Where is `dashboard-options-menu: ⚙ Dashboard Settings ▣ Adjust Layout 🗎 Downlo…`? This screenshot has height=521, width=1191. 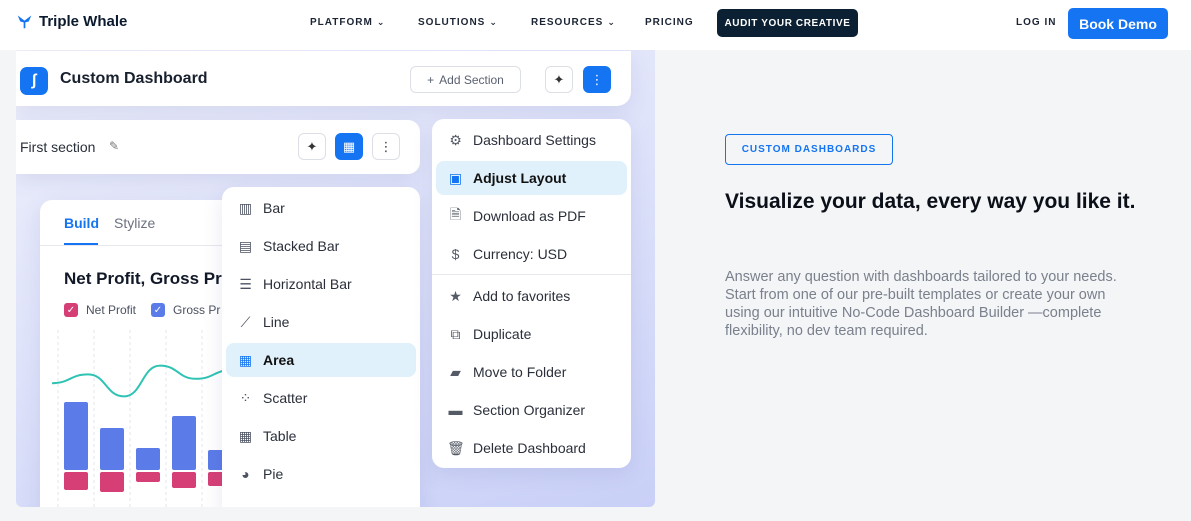
dashboard-options-menu: ⚙ Dashboard Settings ▣ Adjust Layout 🗎 Downlo… is located at coordinates (531, 293).